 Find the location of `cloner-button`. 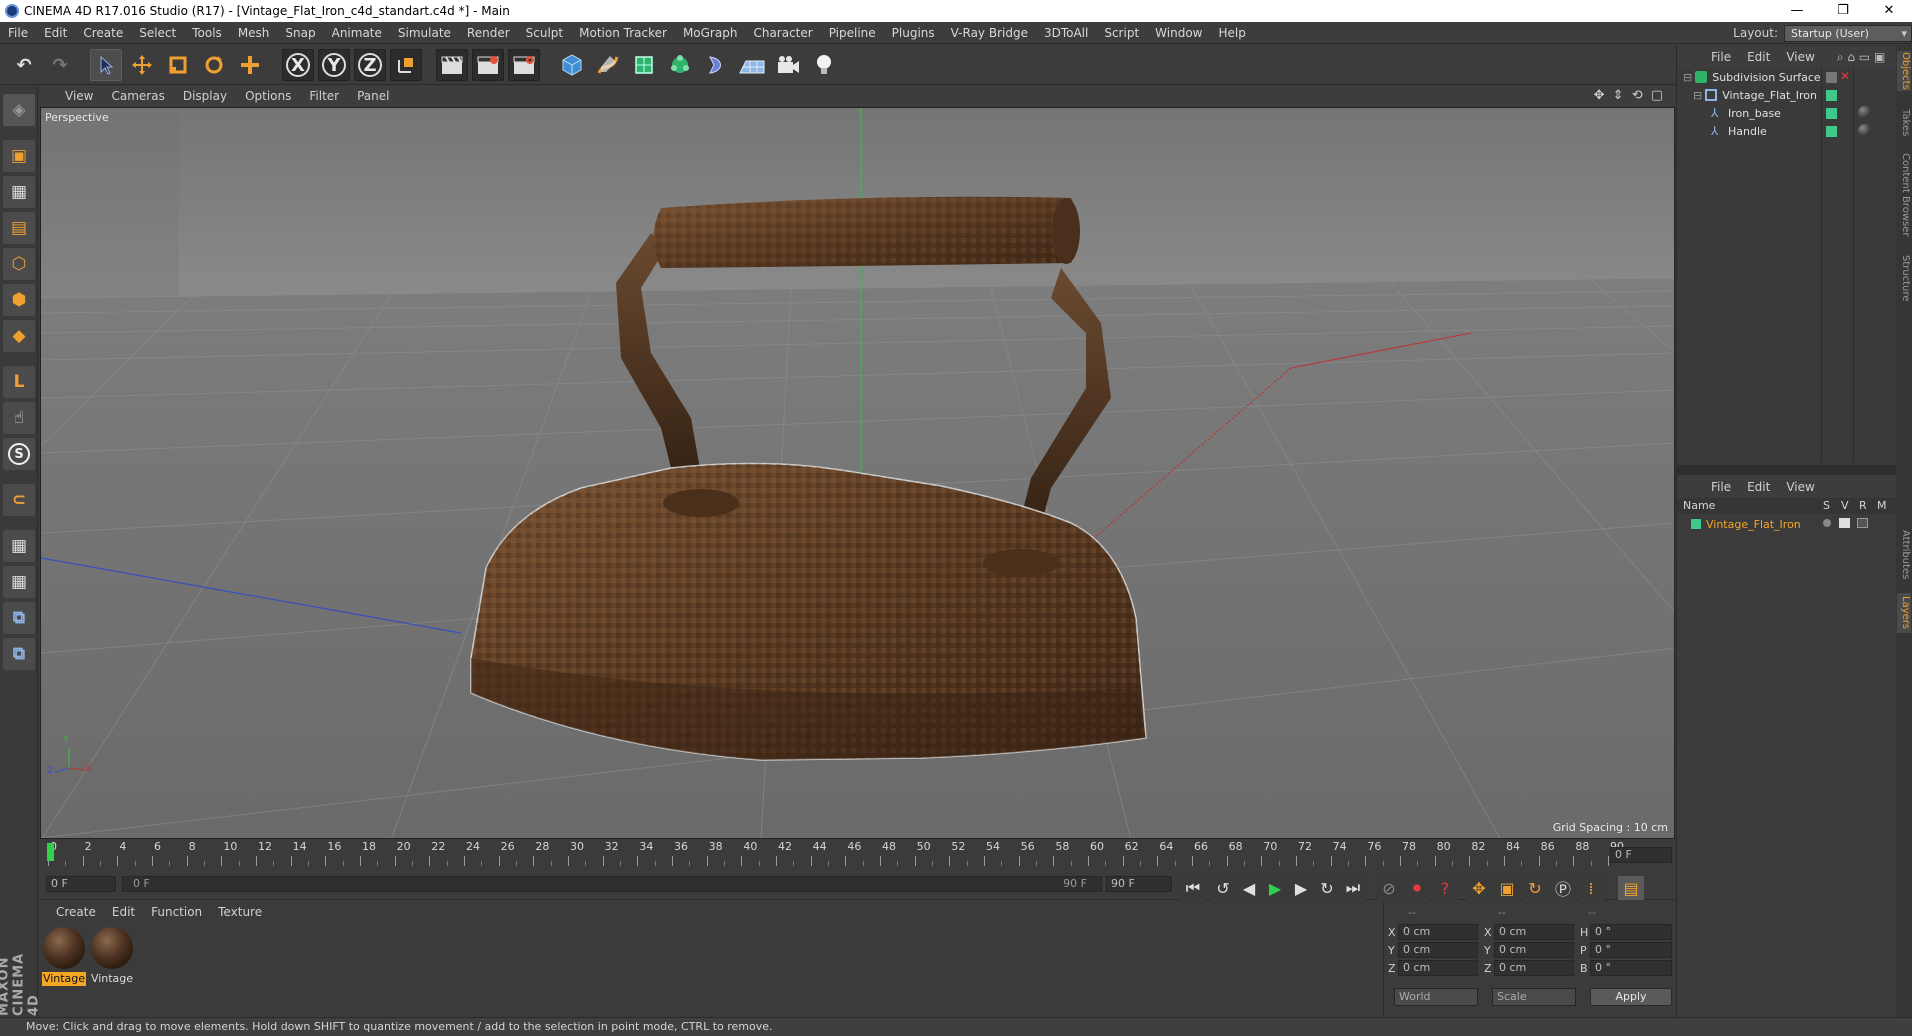

cloner-button is located at coordinates (680, 65).